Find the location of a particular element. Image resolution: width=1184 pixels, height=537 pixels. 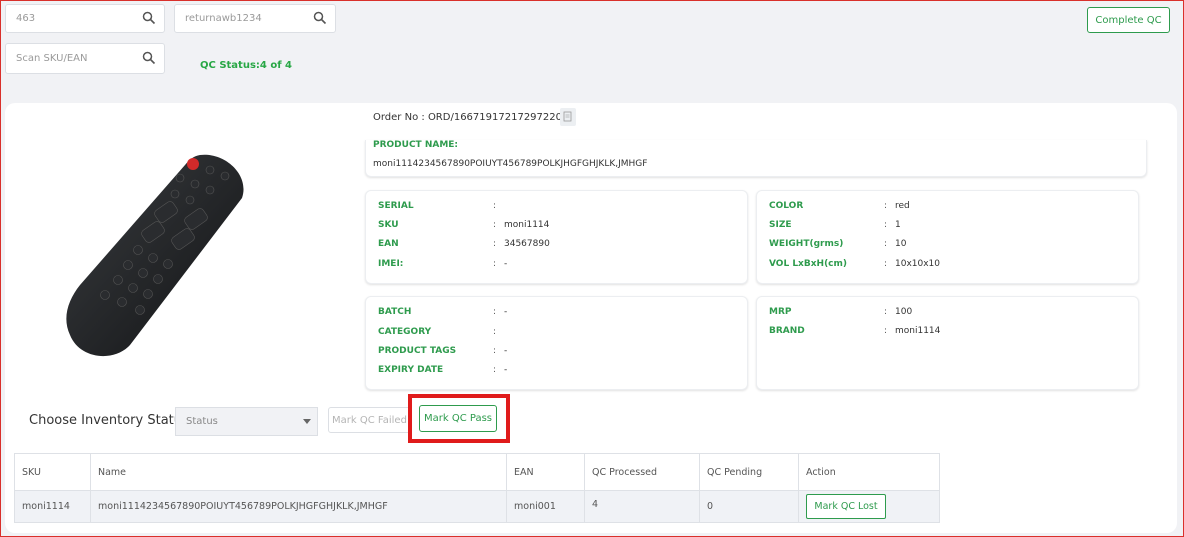

product-image-remote is located at coordinates (155, 255).